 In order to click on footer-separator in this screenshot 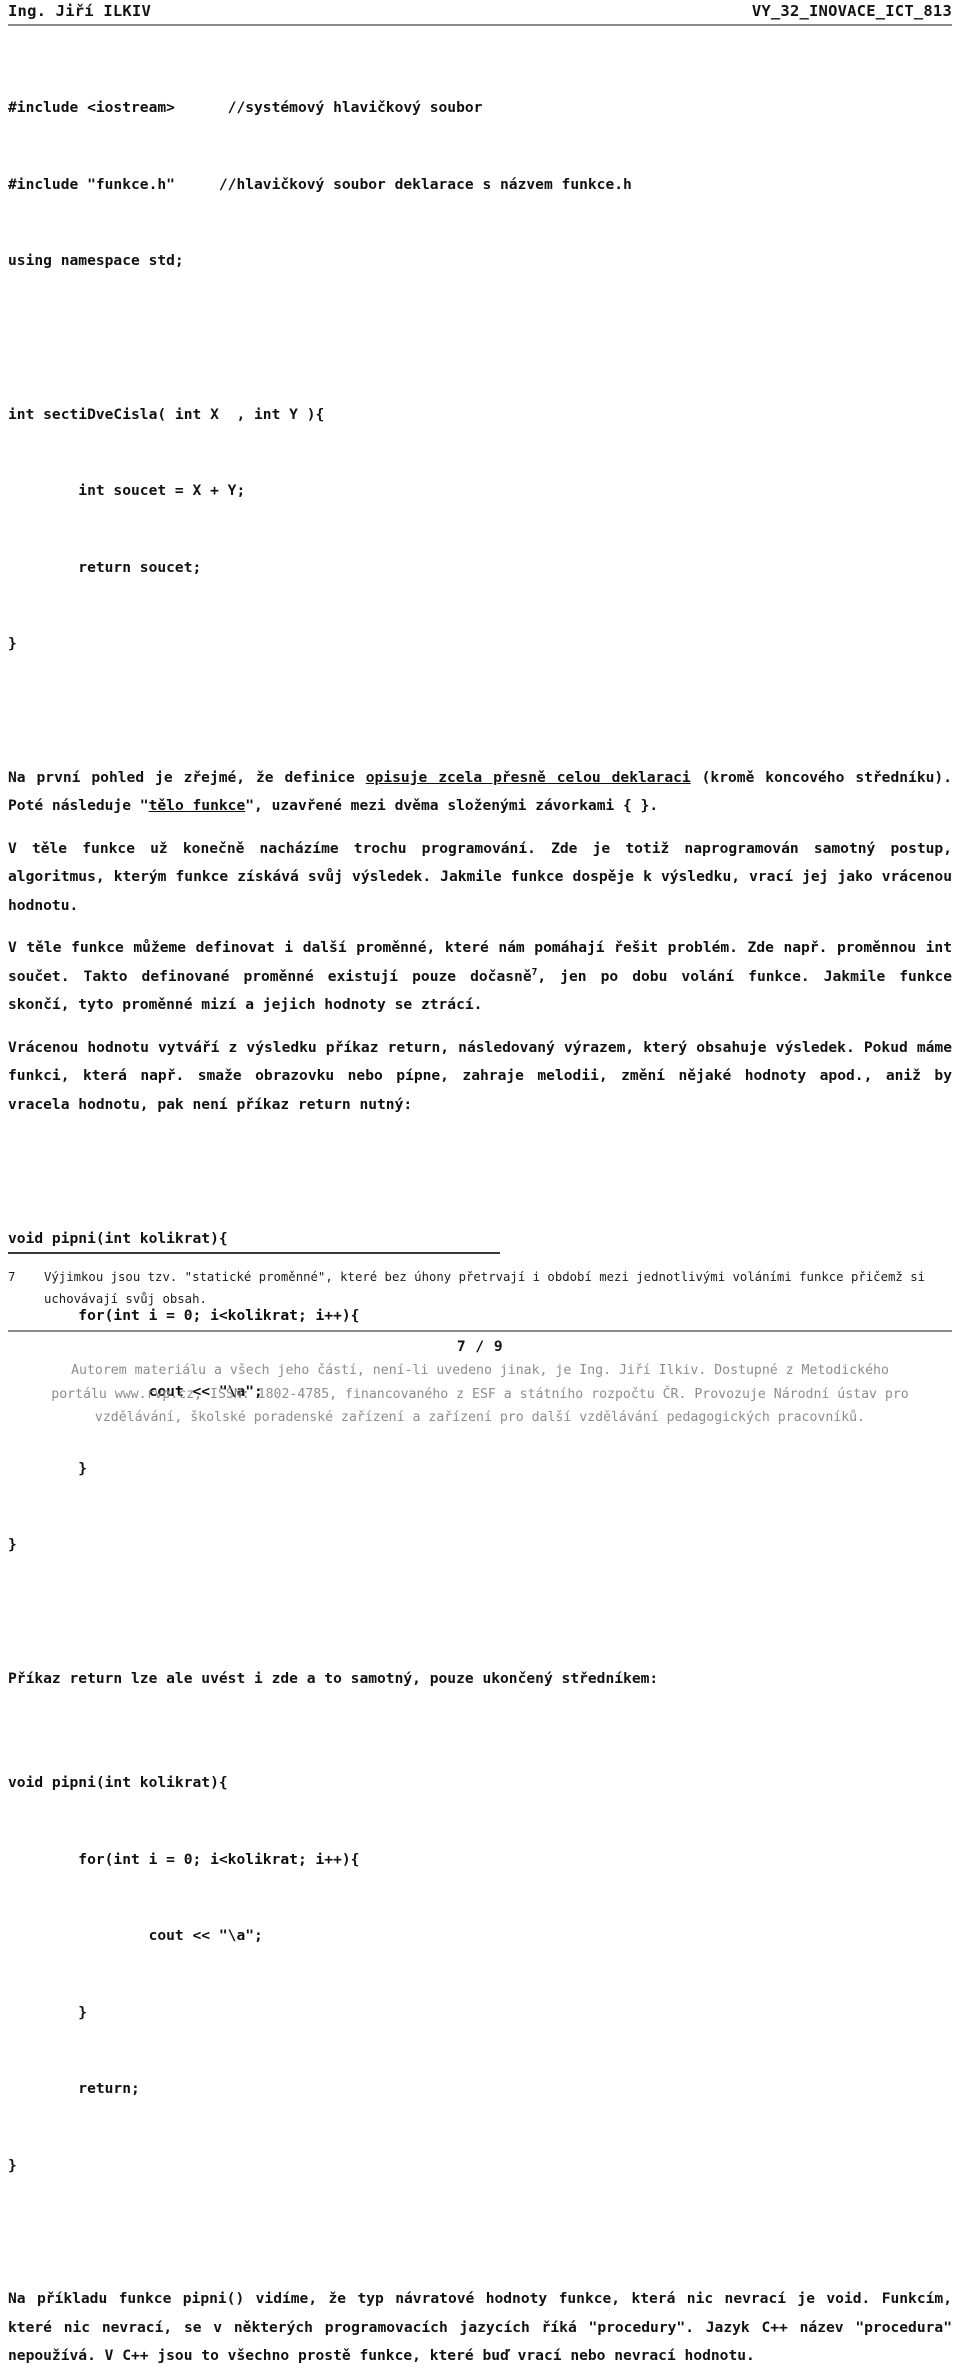, I will do `click(480, 1331)`.